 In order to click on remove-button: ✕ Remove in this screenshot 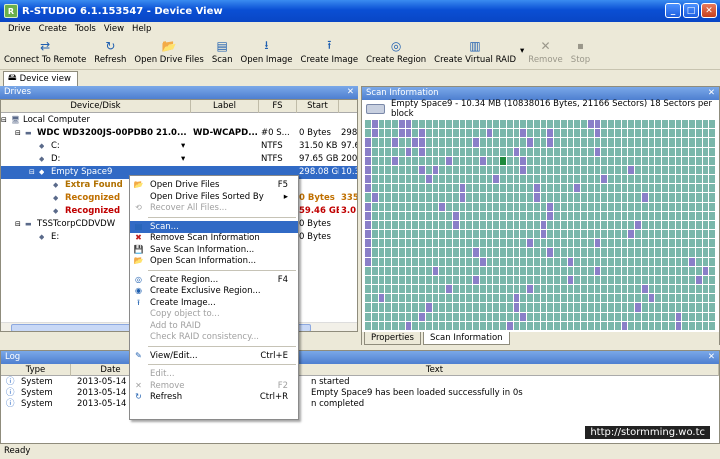, I will do `click(545, 52)`.